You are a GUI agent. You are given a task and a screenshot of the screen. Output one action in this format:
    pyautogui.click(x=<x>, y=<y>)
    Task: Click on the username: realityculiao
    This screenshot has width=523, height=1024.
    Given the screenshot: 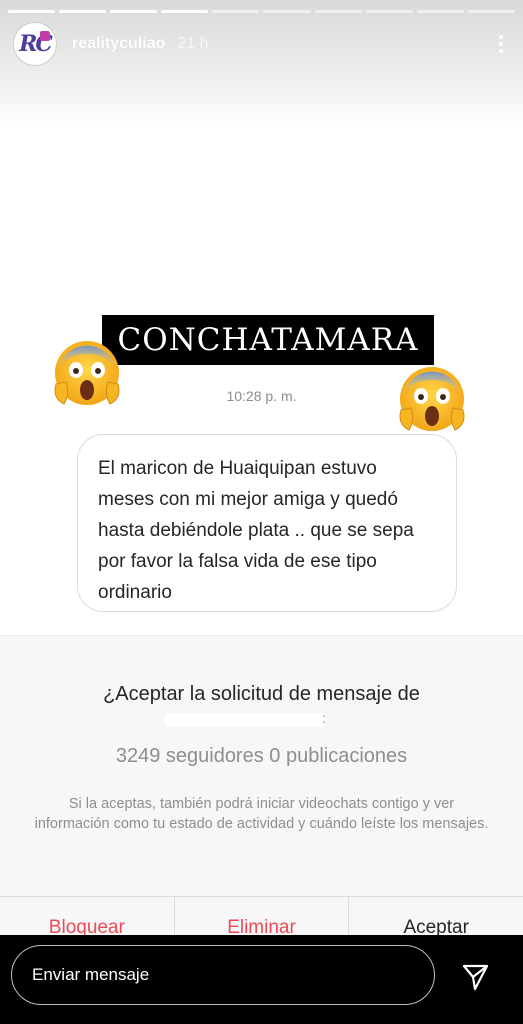 What is the action you would take?
    pyautogui.click(x=118, y=44)
    